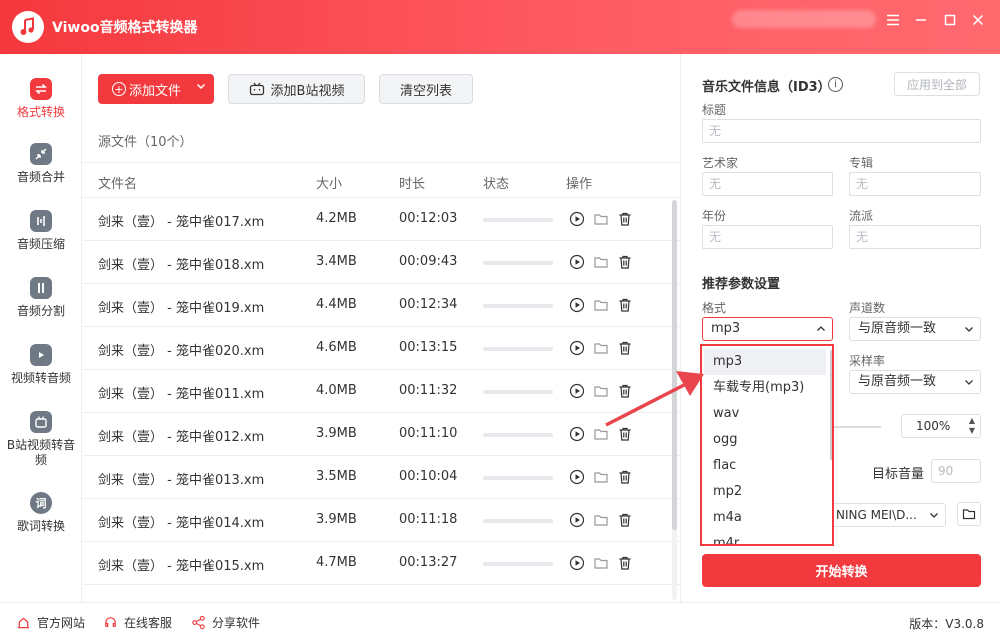  Describe the element at coordinates (41, 240) in the screenshot. I see `sidebar-item-audio-compress: 音频压缩` at that location.